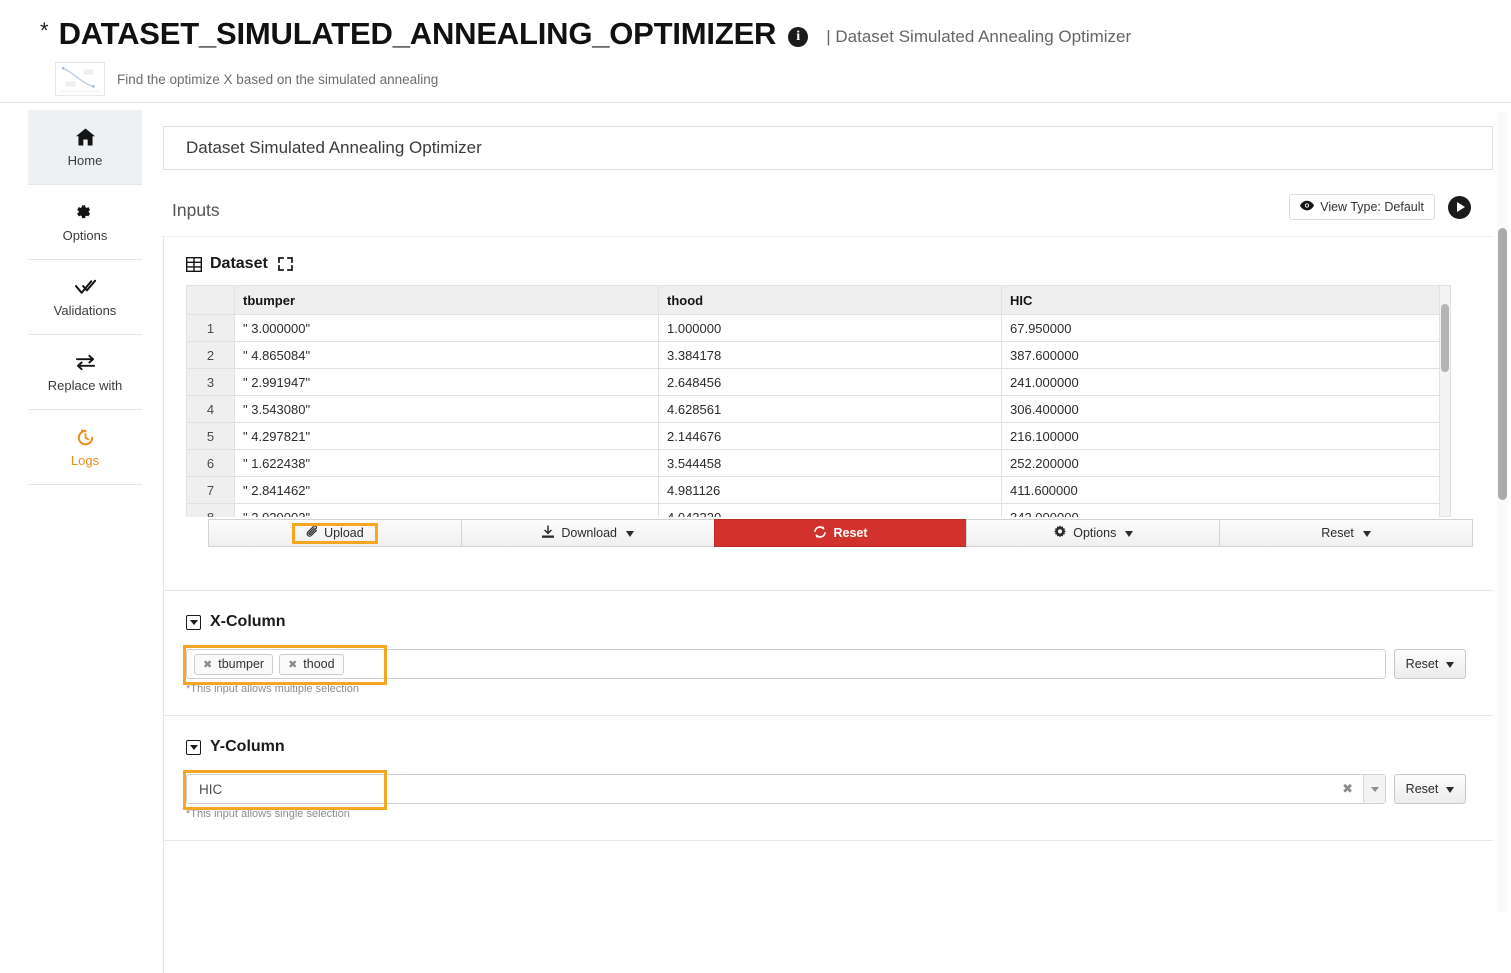 This screenshot has width=1511, height=973. I want to click on y-column-header: Y-Column, so click(839, 747).